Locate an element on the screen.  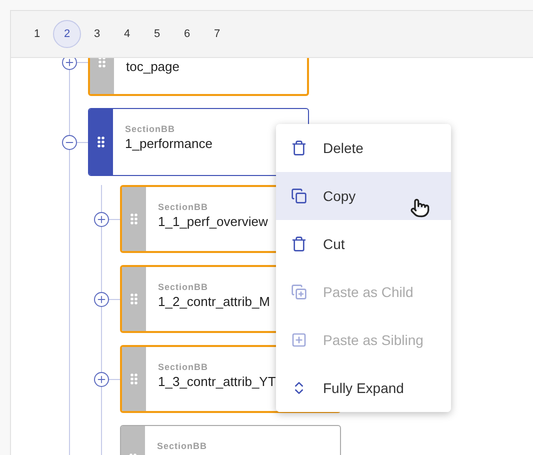
page-number: 6 is located at coordinates (187, 34).